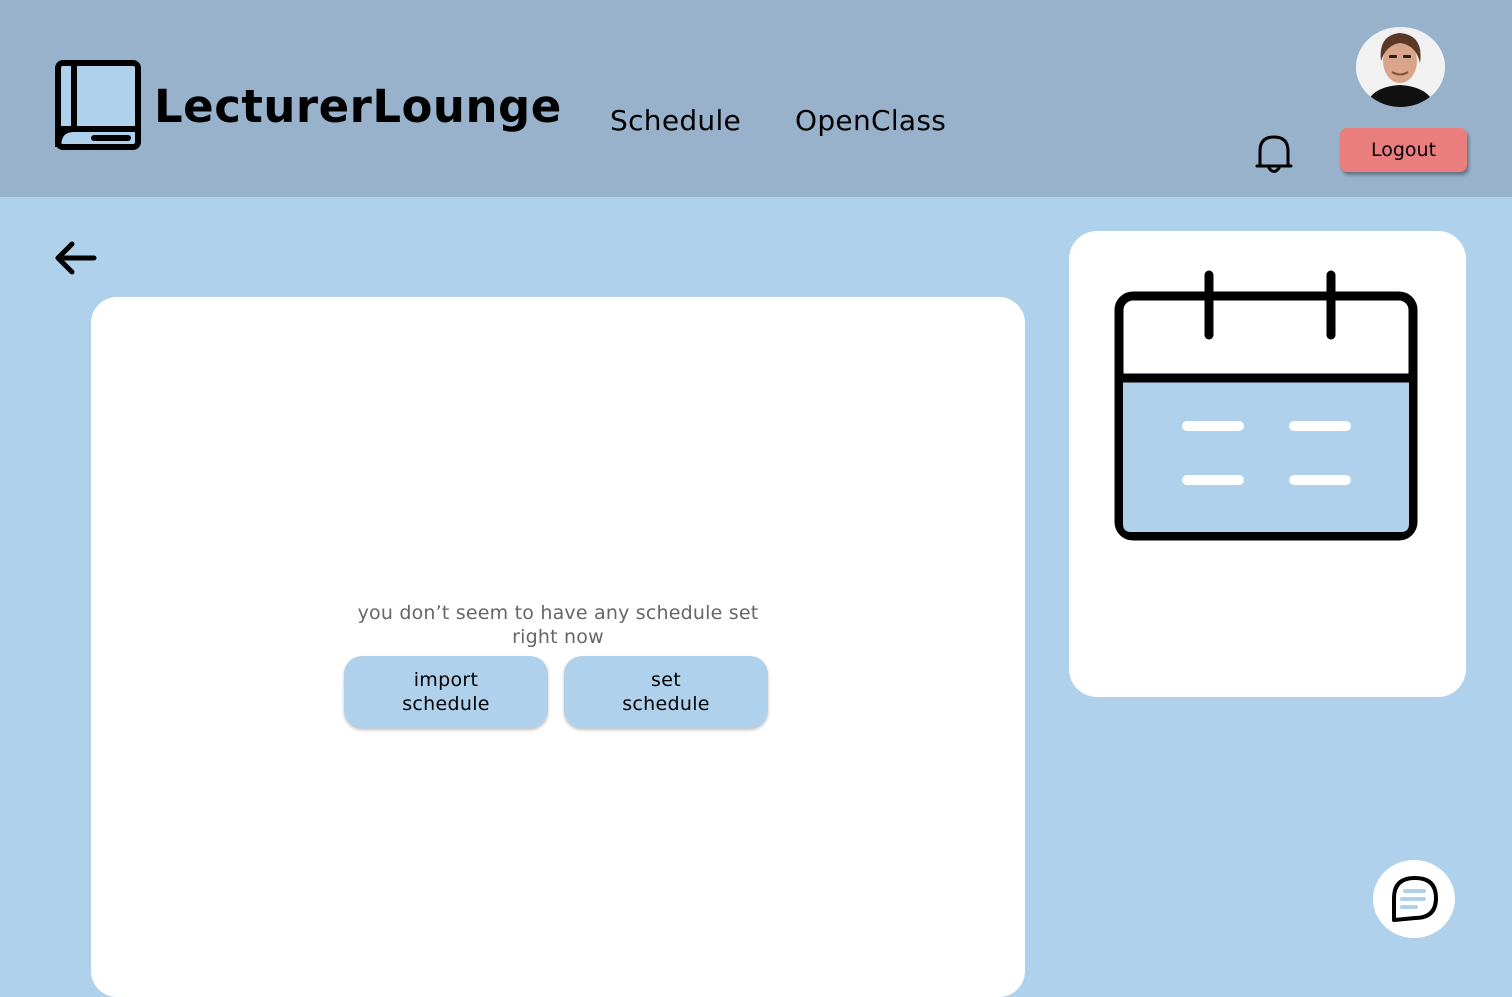 This screenshot has width=1512, height=997. I want to click on set-schedule-button: set schedule, so click(666, 692).